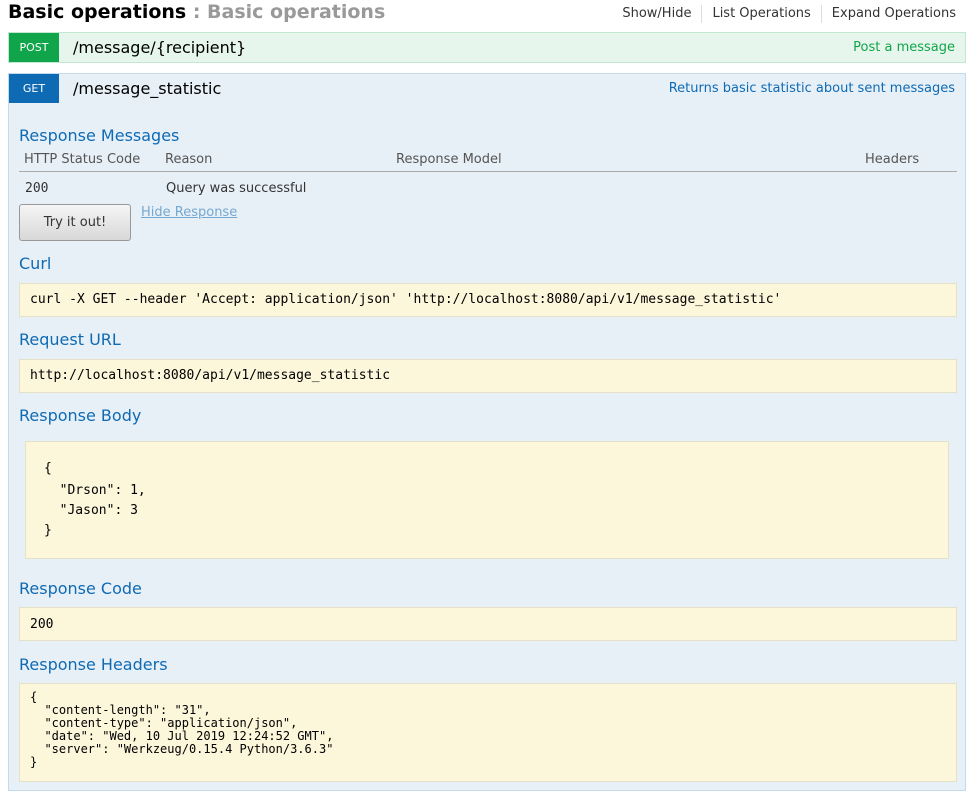 The height and width of the screenshot is (800, 972). Describe the element at coordinates (48, 530) in the screenshot. I see `json-line: }` at that location.